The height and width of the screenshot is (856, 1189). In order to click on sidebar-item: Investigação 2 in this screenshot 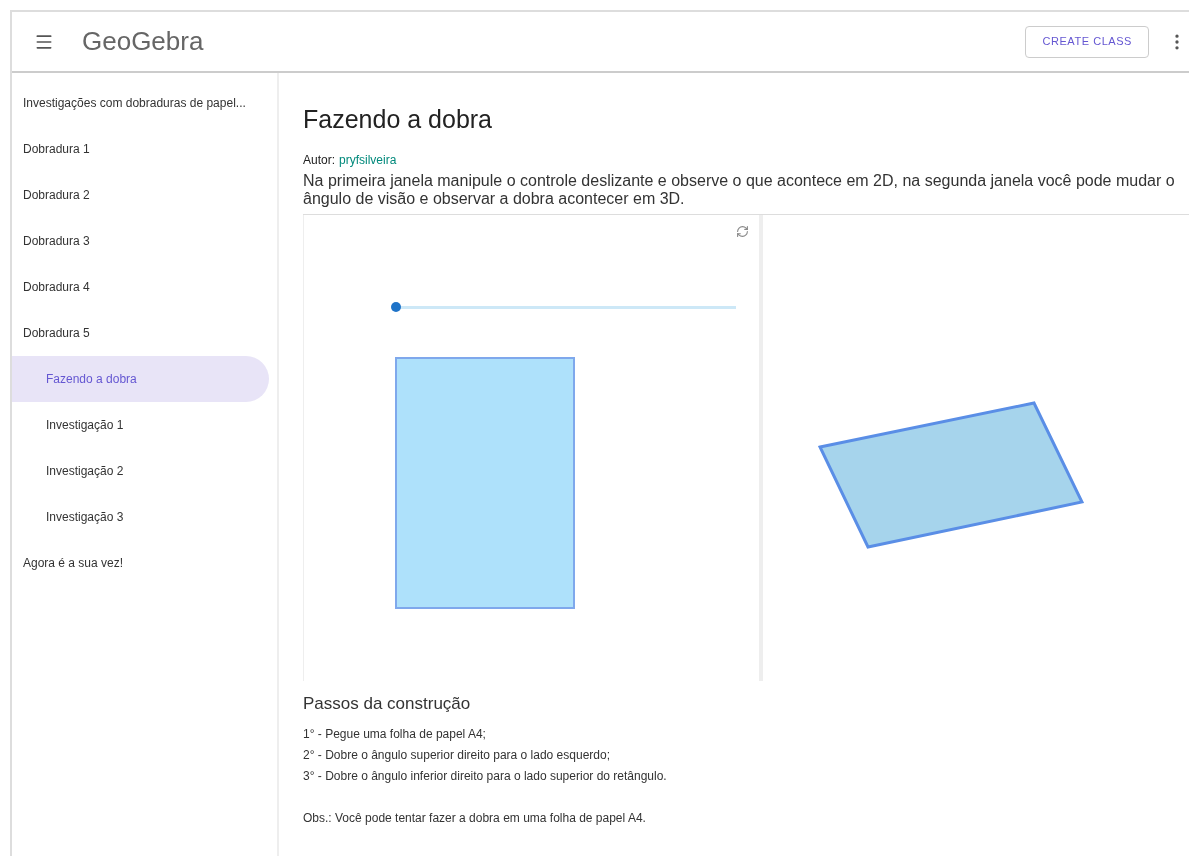, I will do `click(140, 471)`.